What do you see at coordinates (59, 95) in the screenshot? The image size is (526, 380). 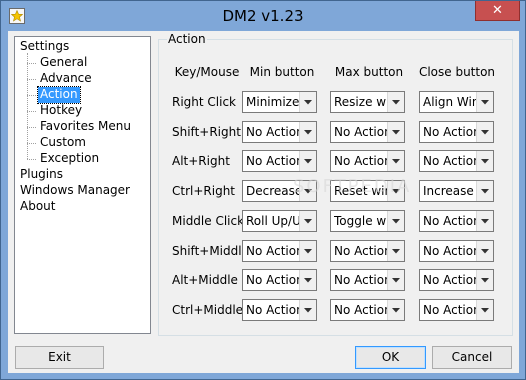 I see `tree-item-action: Action` at bounding box center [59, 95].